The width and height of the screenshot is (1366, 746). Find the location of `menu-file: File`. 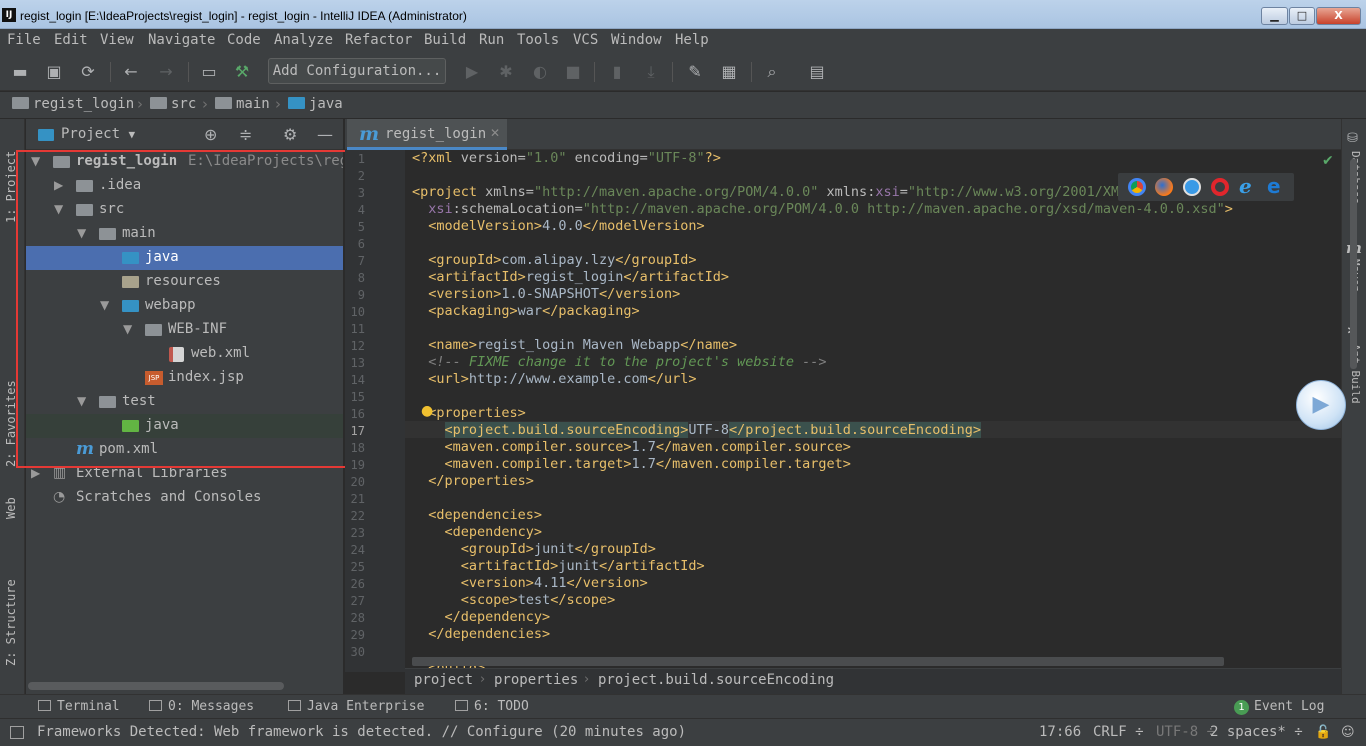

menu-file: File is located at coordinates (24, 40).